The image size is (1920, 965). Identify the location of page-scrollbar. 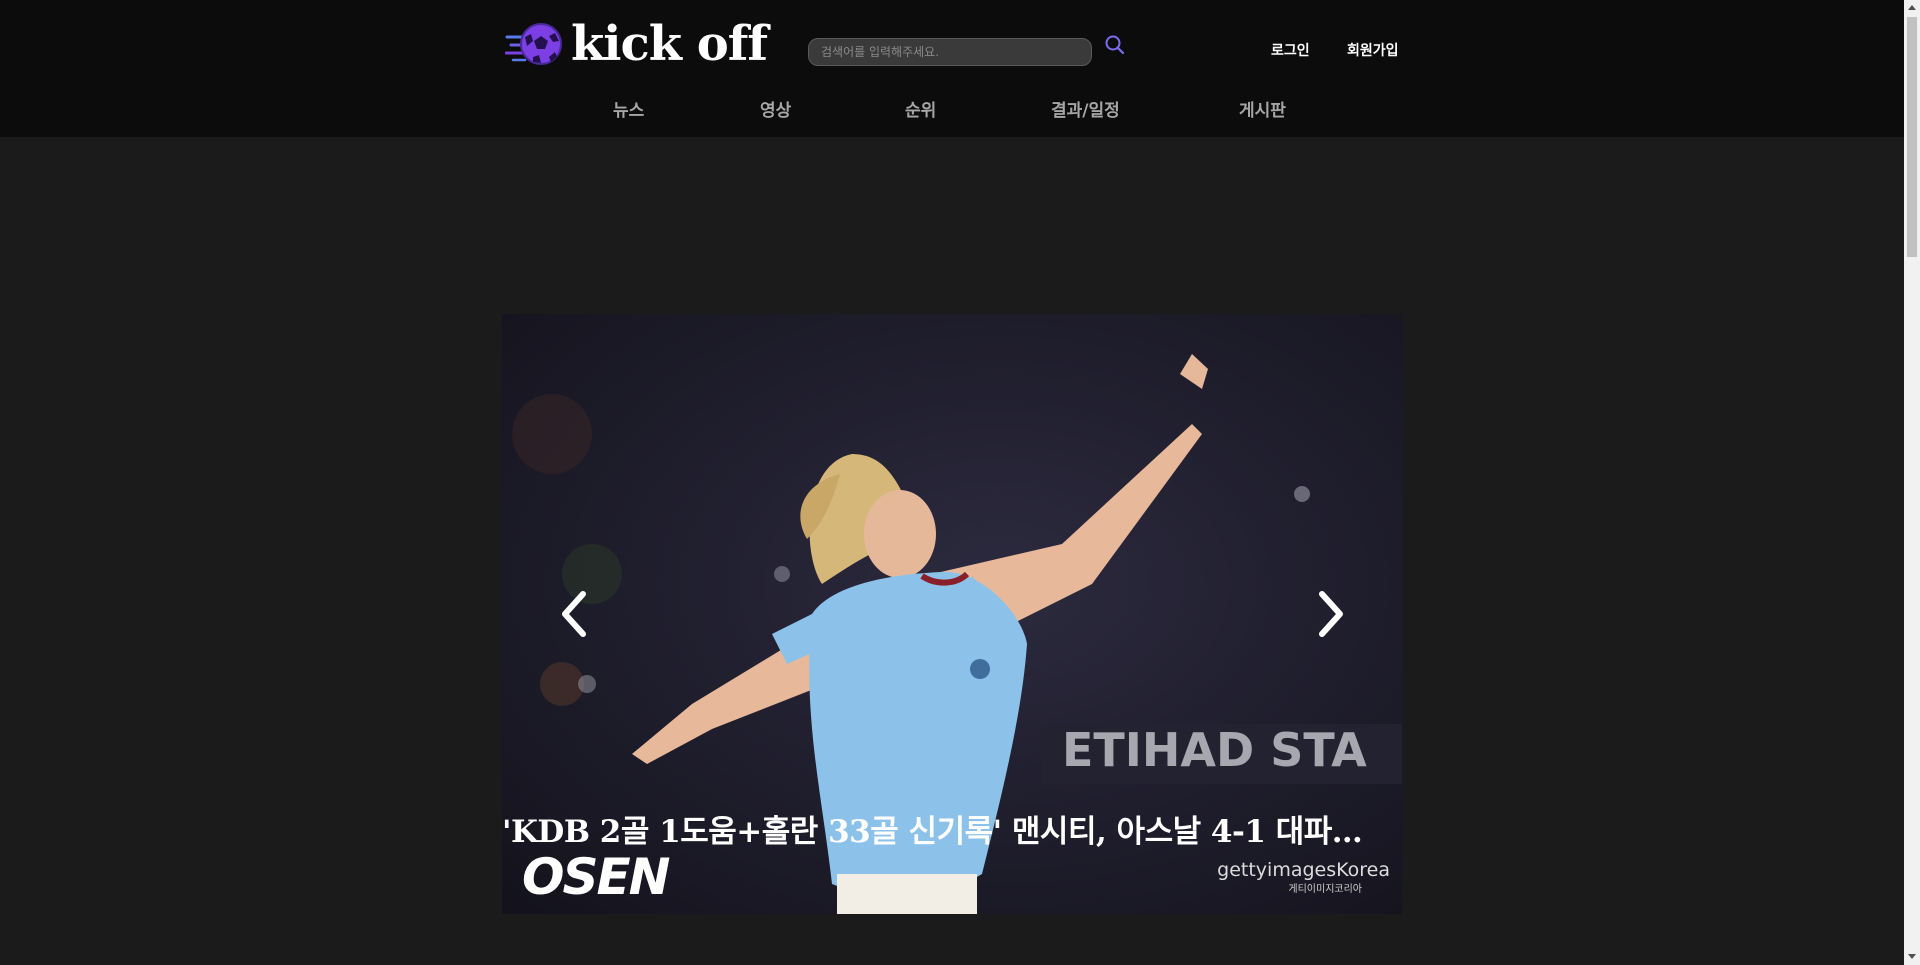
(1912, 482).